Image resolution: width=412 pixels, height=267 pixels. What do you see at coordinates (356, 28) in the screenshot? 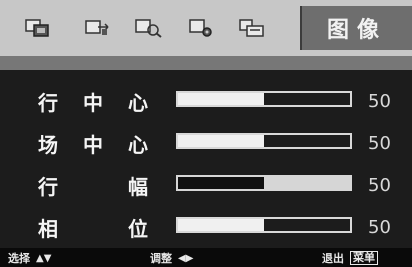
I see `tab-picture: 图像` at bounding box center [356, 28].